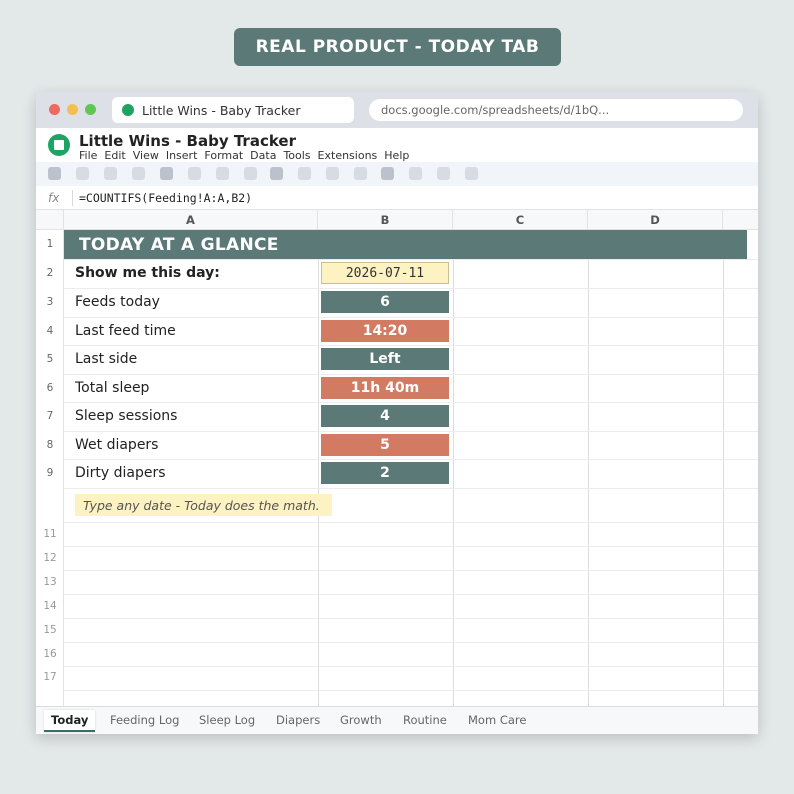 Image resolution: width=794 pixels, height=794 pixels. I want to click on row-header-16: 16, so click(50, 654).